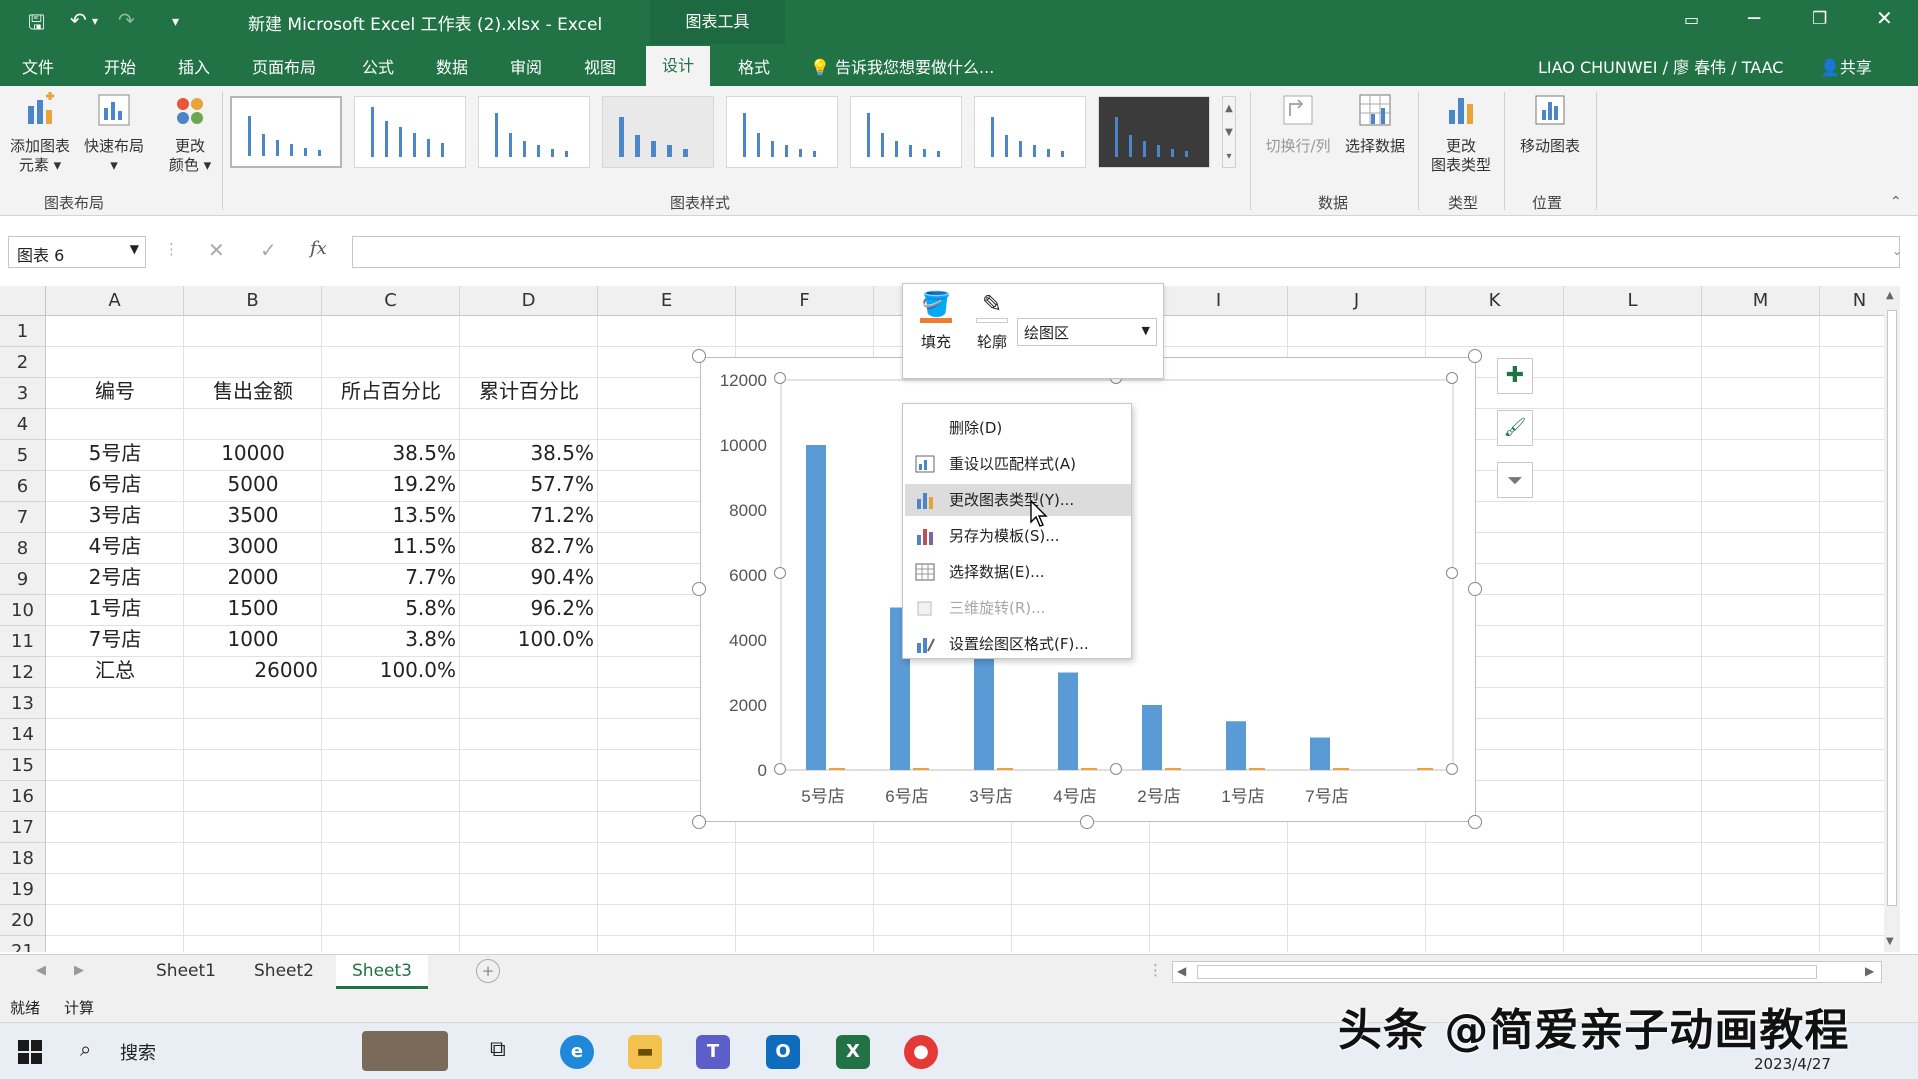  Describe the element at coordinates (1181, 971) in the screenshot. I see `scroll-left-icon: ◀` at that location.